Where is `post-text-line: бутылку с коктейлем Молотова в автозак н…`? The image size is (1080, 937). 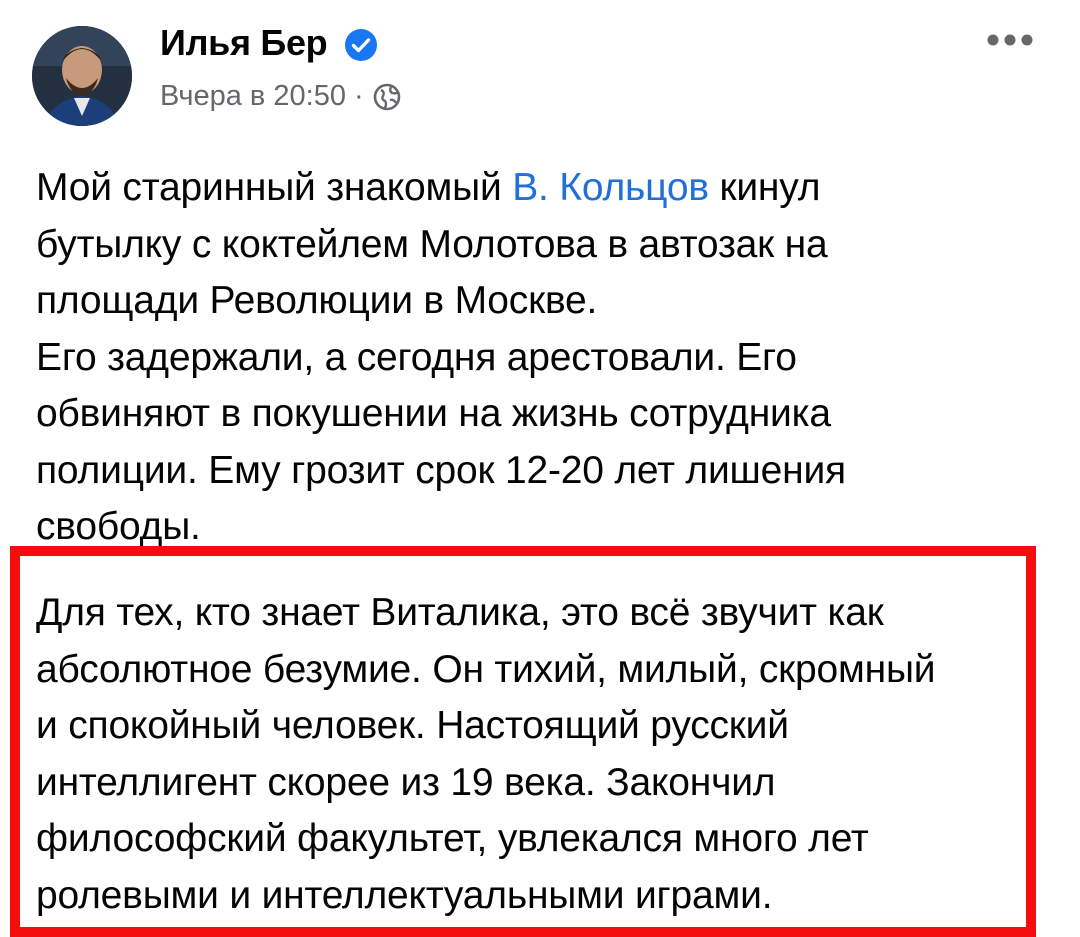 post-text-line: бутылку с коктейлем Молотова в автозак н… is located at coordinates (432, 244).